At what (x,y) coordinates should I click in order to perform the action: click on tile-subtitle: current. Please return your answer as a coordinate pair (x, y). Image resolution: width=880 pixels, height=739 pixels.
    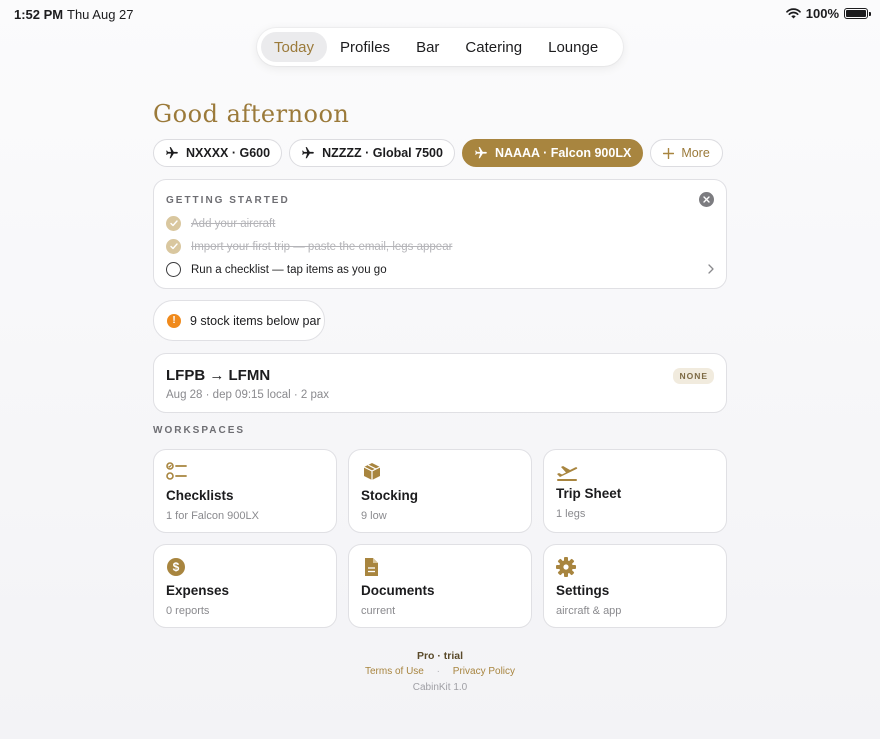
    Looking at the image, I should click on (378, 611).